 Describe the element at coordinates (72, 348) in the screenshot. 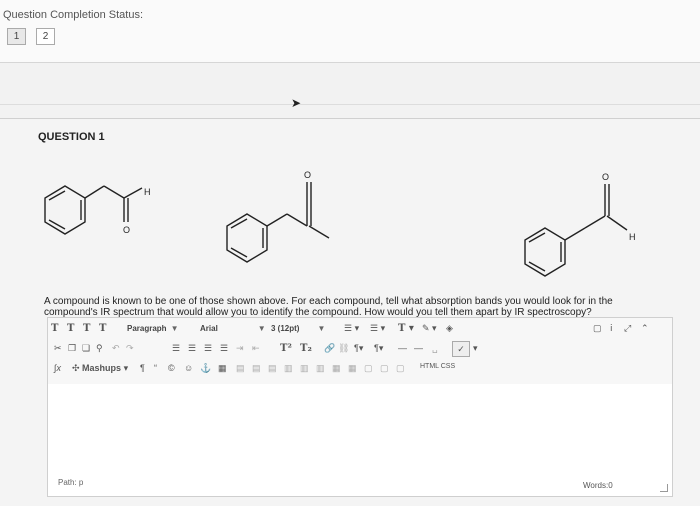

I see `copy-icon: ❐` at that location.